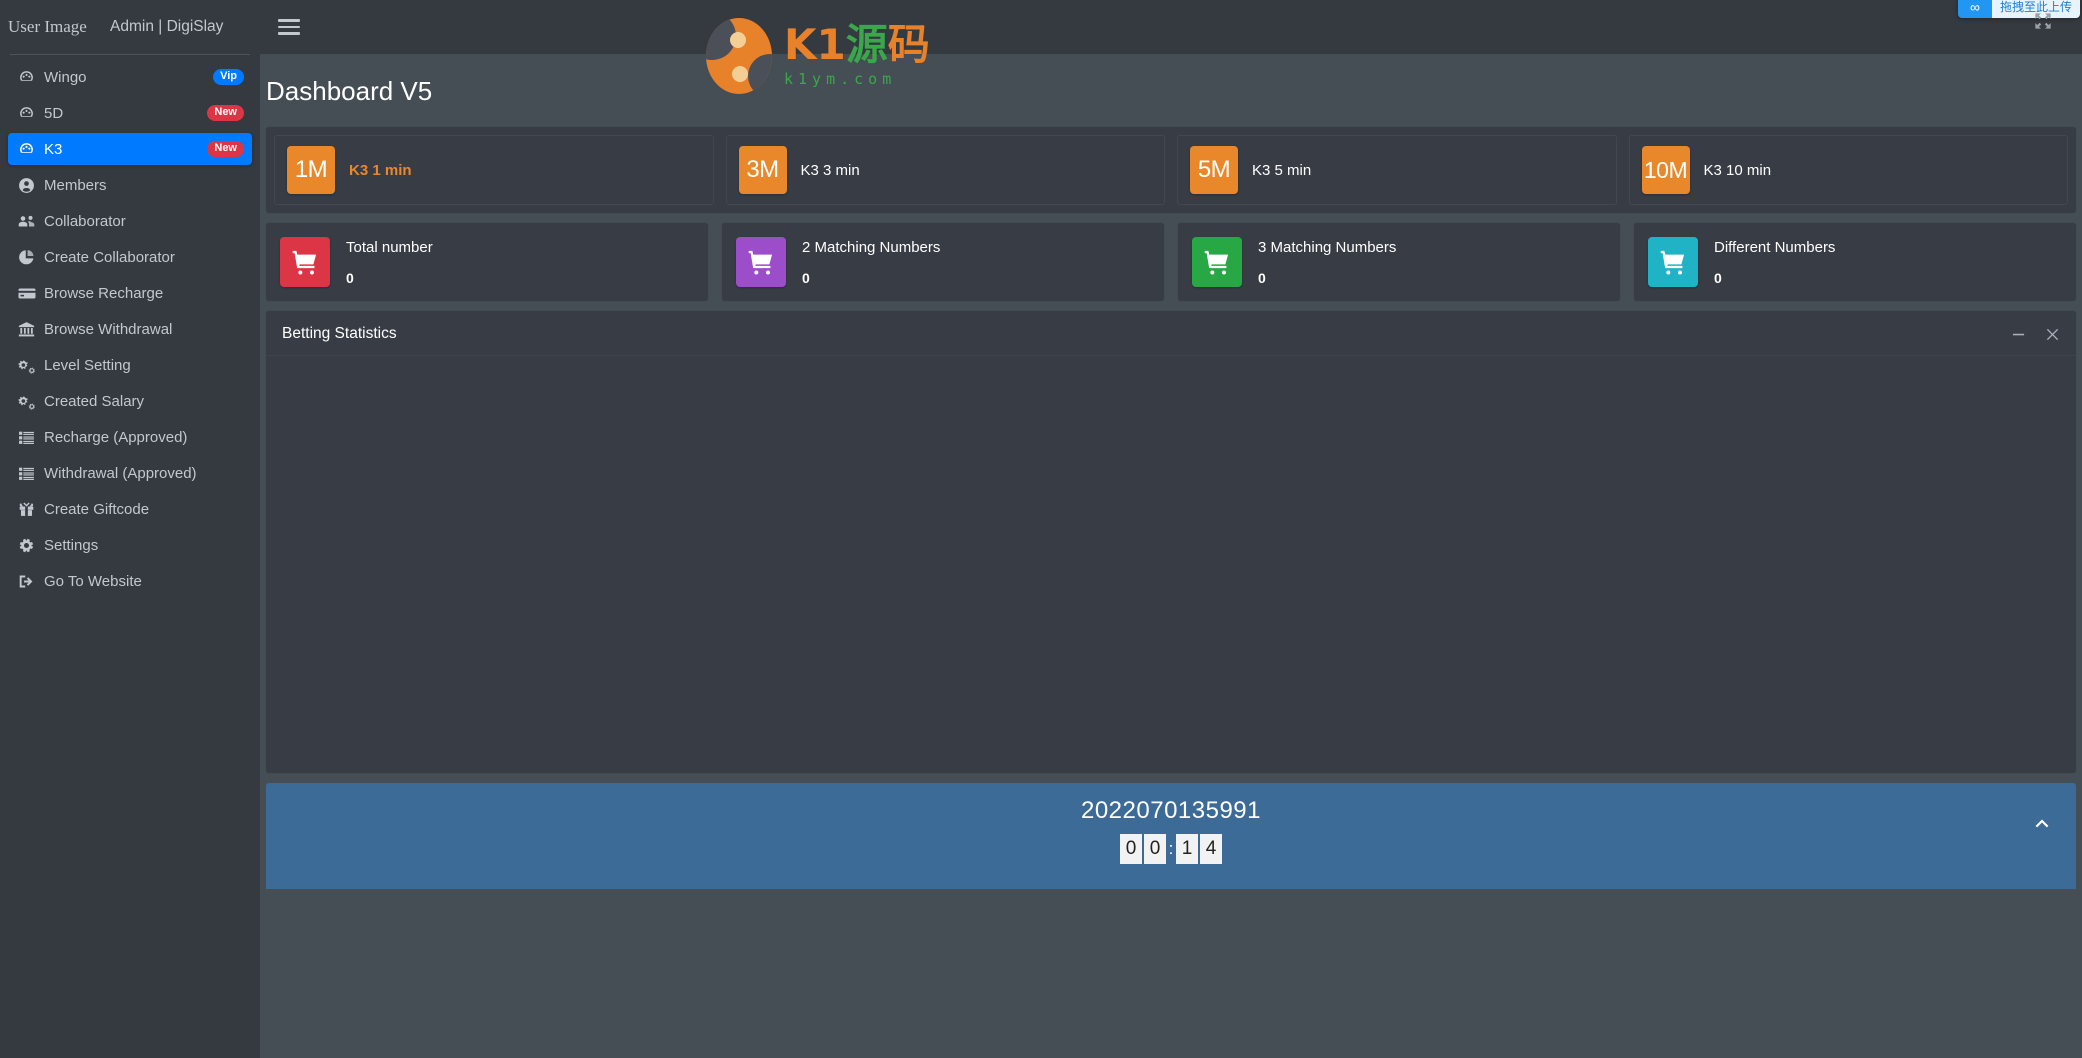  I want to click on time-chip: 3M, so click(762, 170).